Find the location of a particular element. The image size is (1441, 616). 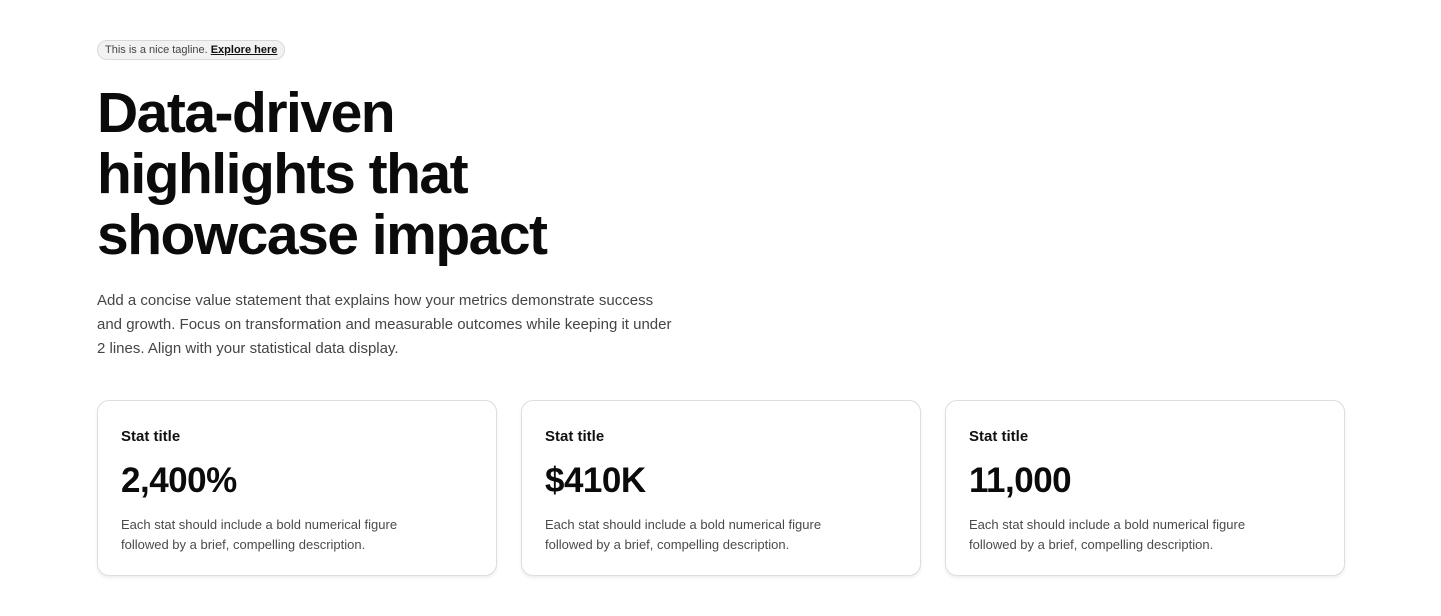

stat-value: 11,000 is located at coordinates (1020, 480).